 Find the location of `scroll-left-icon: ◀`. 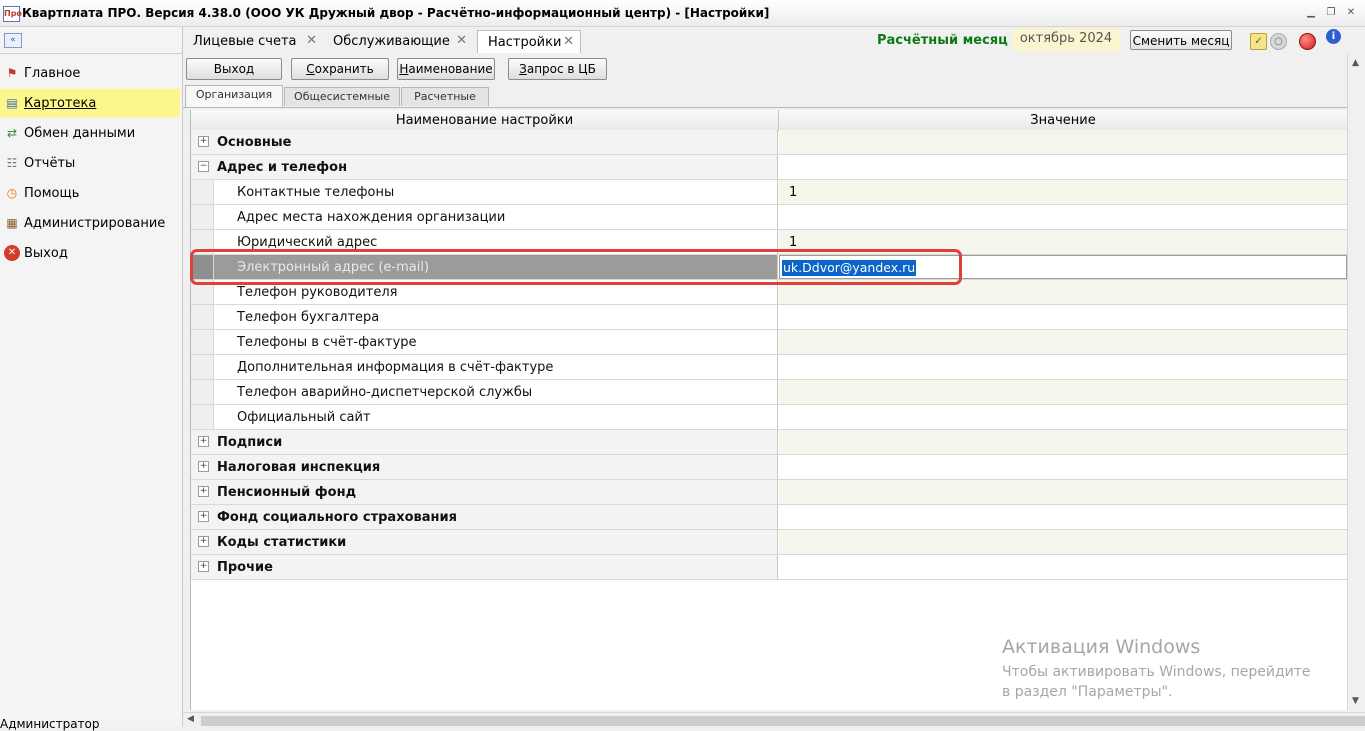

scroll-left-icon: ◀ is located at coordinates (190, 719).